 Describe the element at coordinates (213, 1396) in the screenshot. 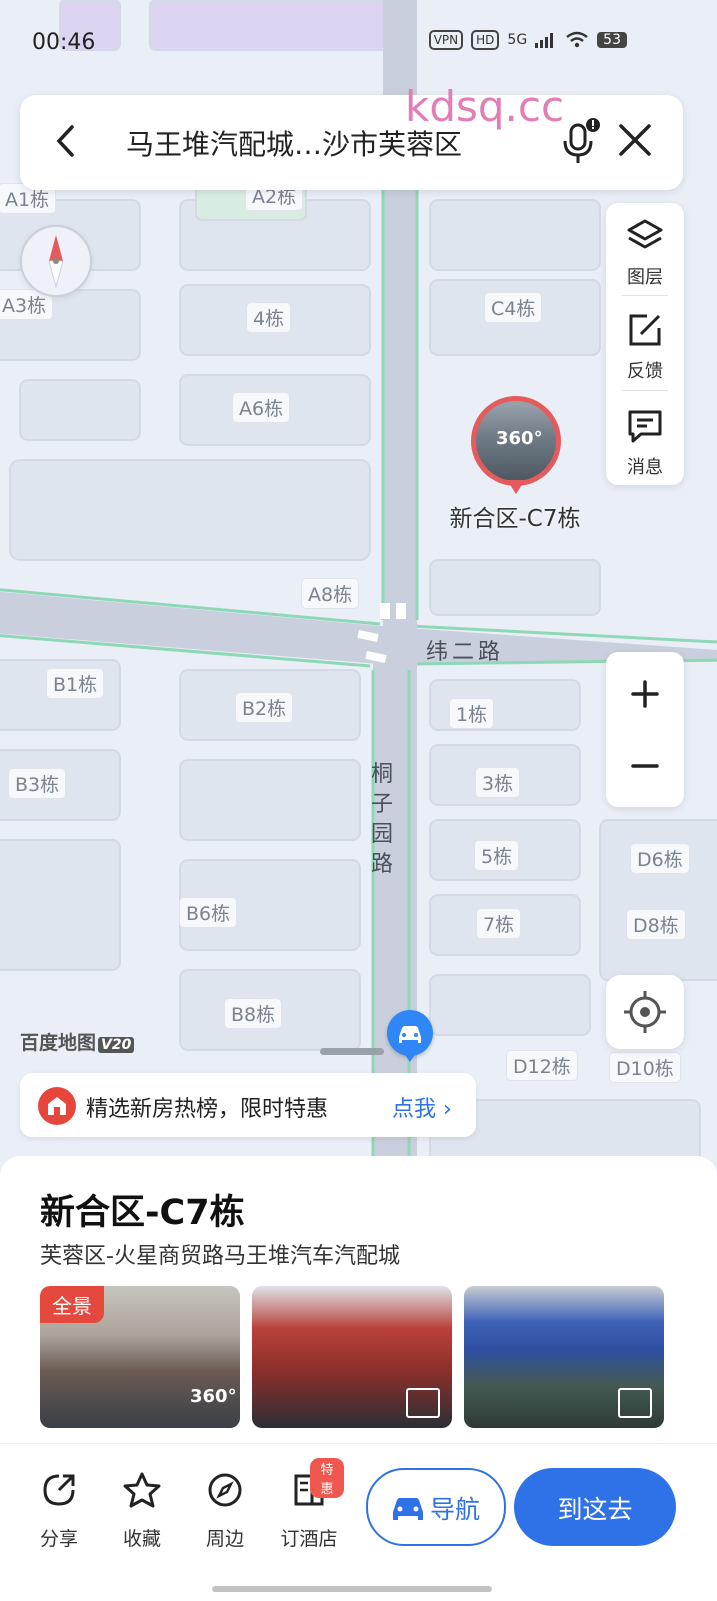

I see `panorama-360-icon: 360°` at that location.